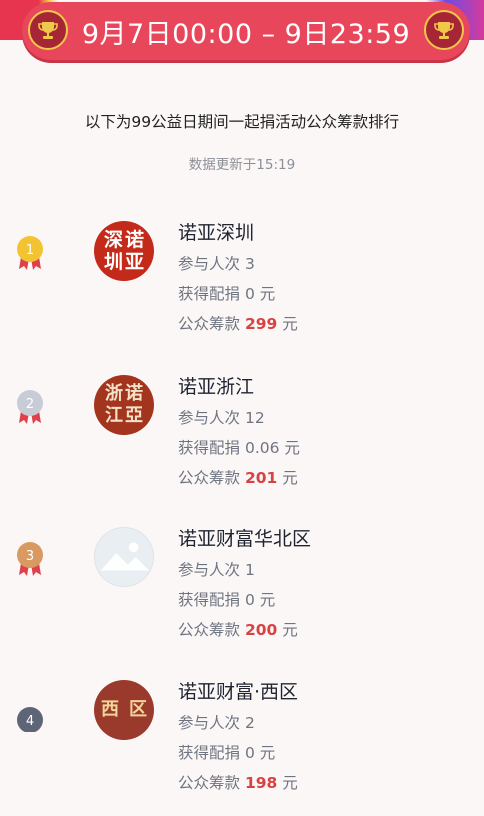 Image resolution: width=484 pixels, height=816 pixels. Describe the element at coordinates (135, 262) in the screenshot. I see `avatar-char: 亚` at that location.